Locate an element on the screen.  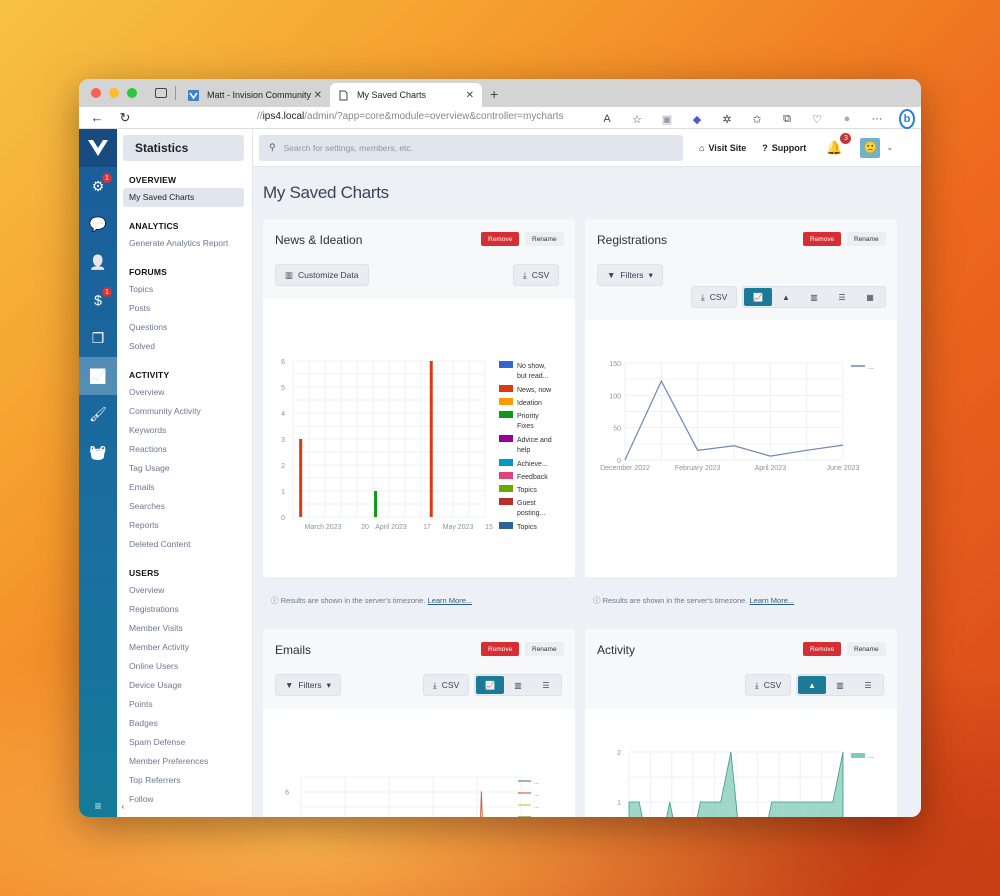
rail-item-customization: 🖌 is located at coordinates (98, 414).